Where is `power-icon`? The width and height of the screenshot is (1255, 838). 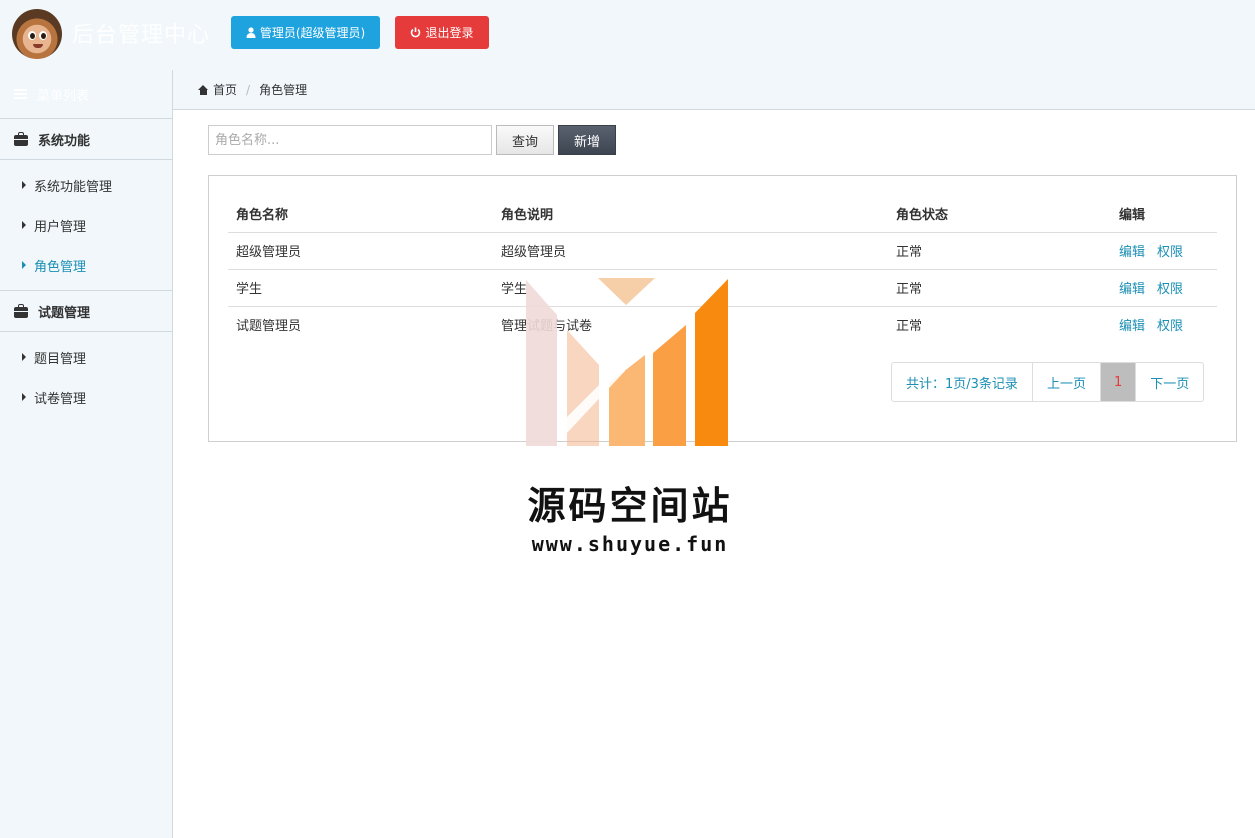 power-icon is located at coordinates (416, 32).